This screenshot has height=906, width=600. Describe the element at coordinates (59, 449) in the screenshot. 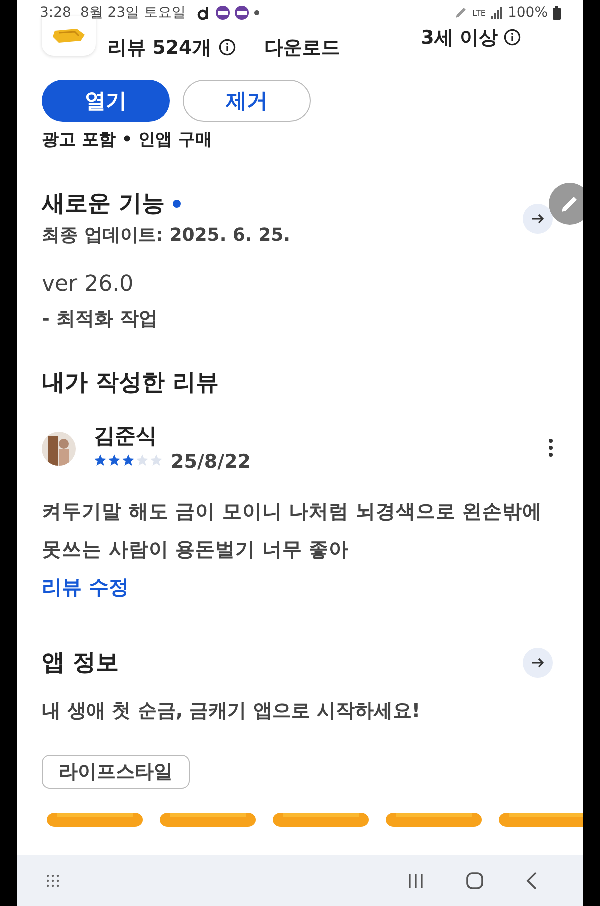

I see `avatar` at that location.